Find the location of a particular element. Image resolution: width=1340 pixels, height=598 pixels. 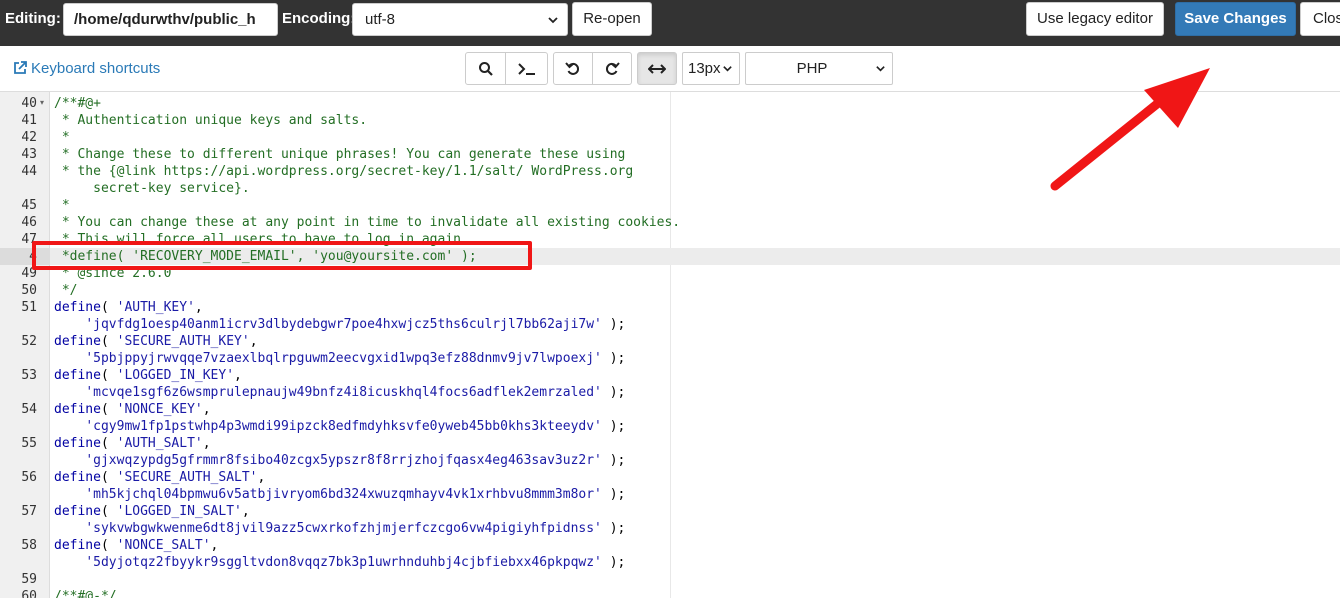

code-line: define( 'AUTH_SALT', is located at coordinates (132, 443).